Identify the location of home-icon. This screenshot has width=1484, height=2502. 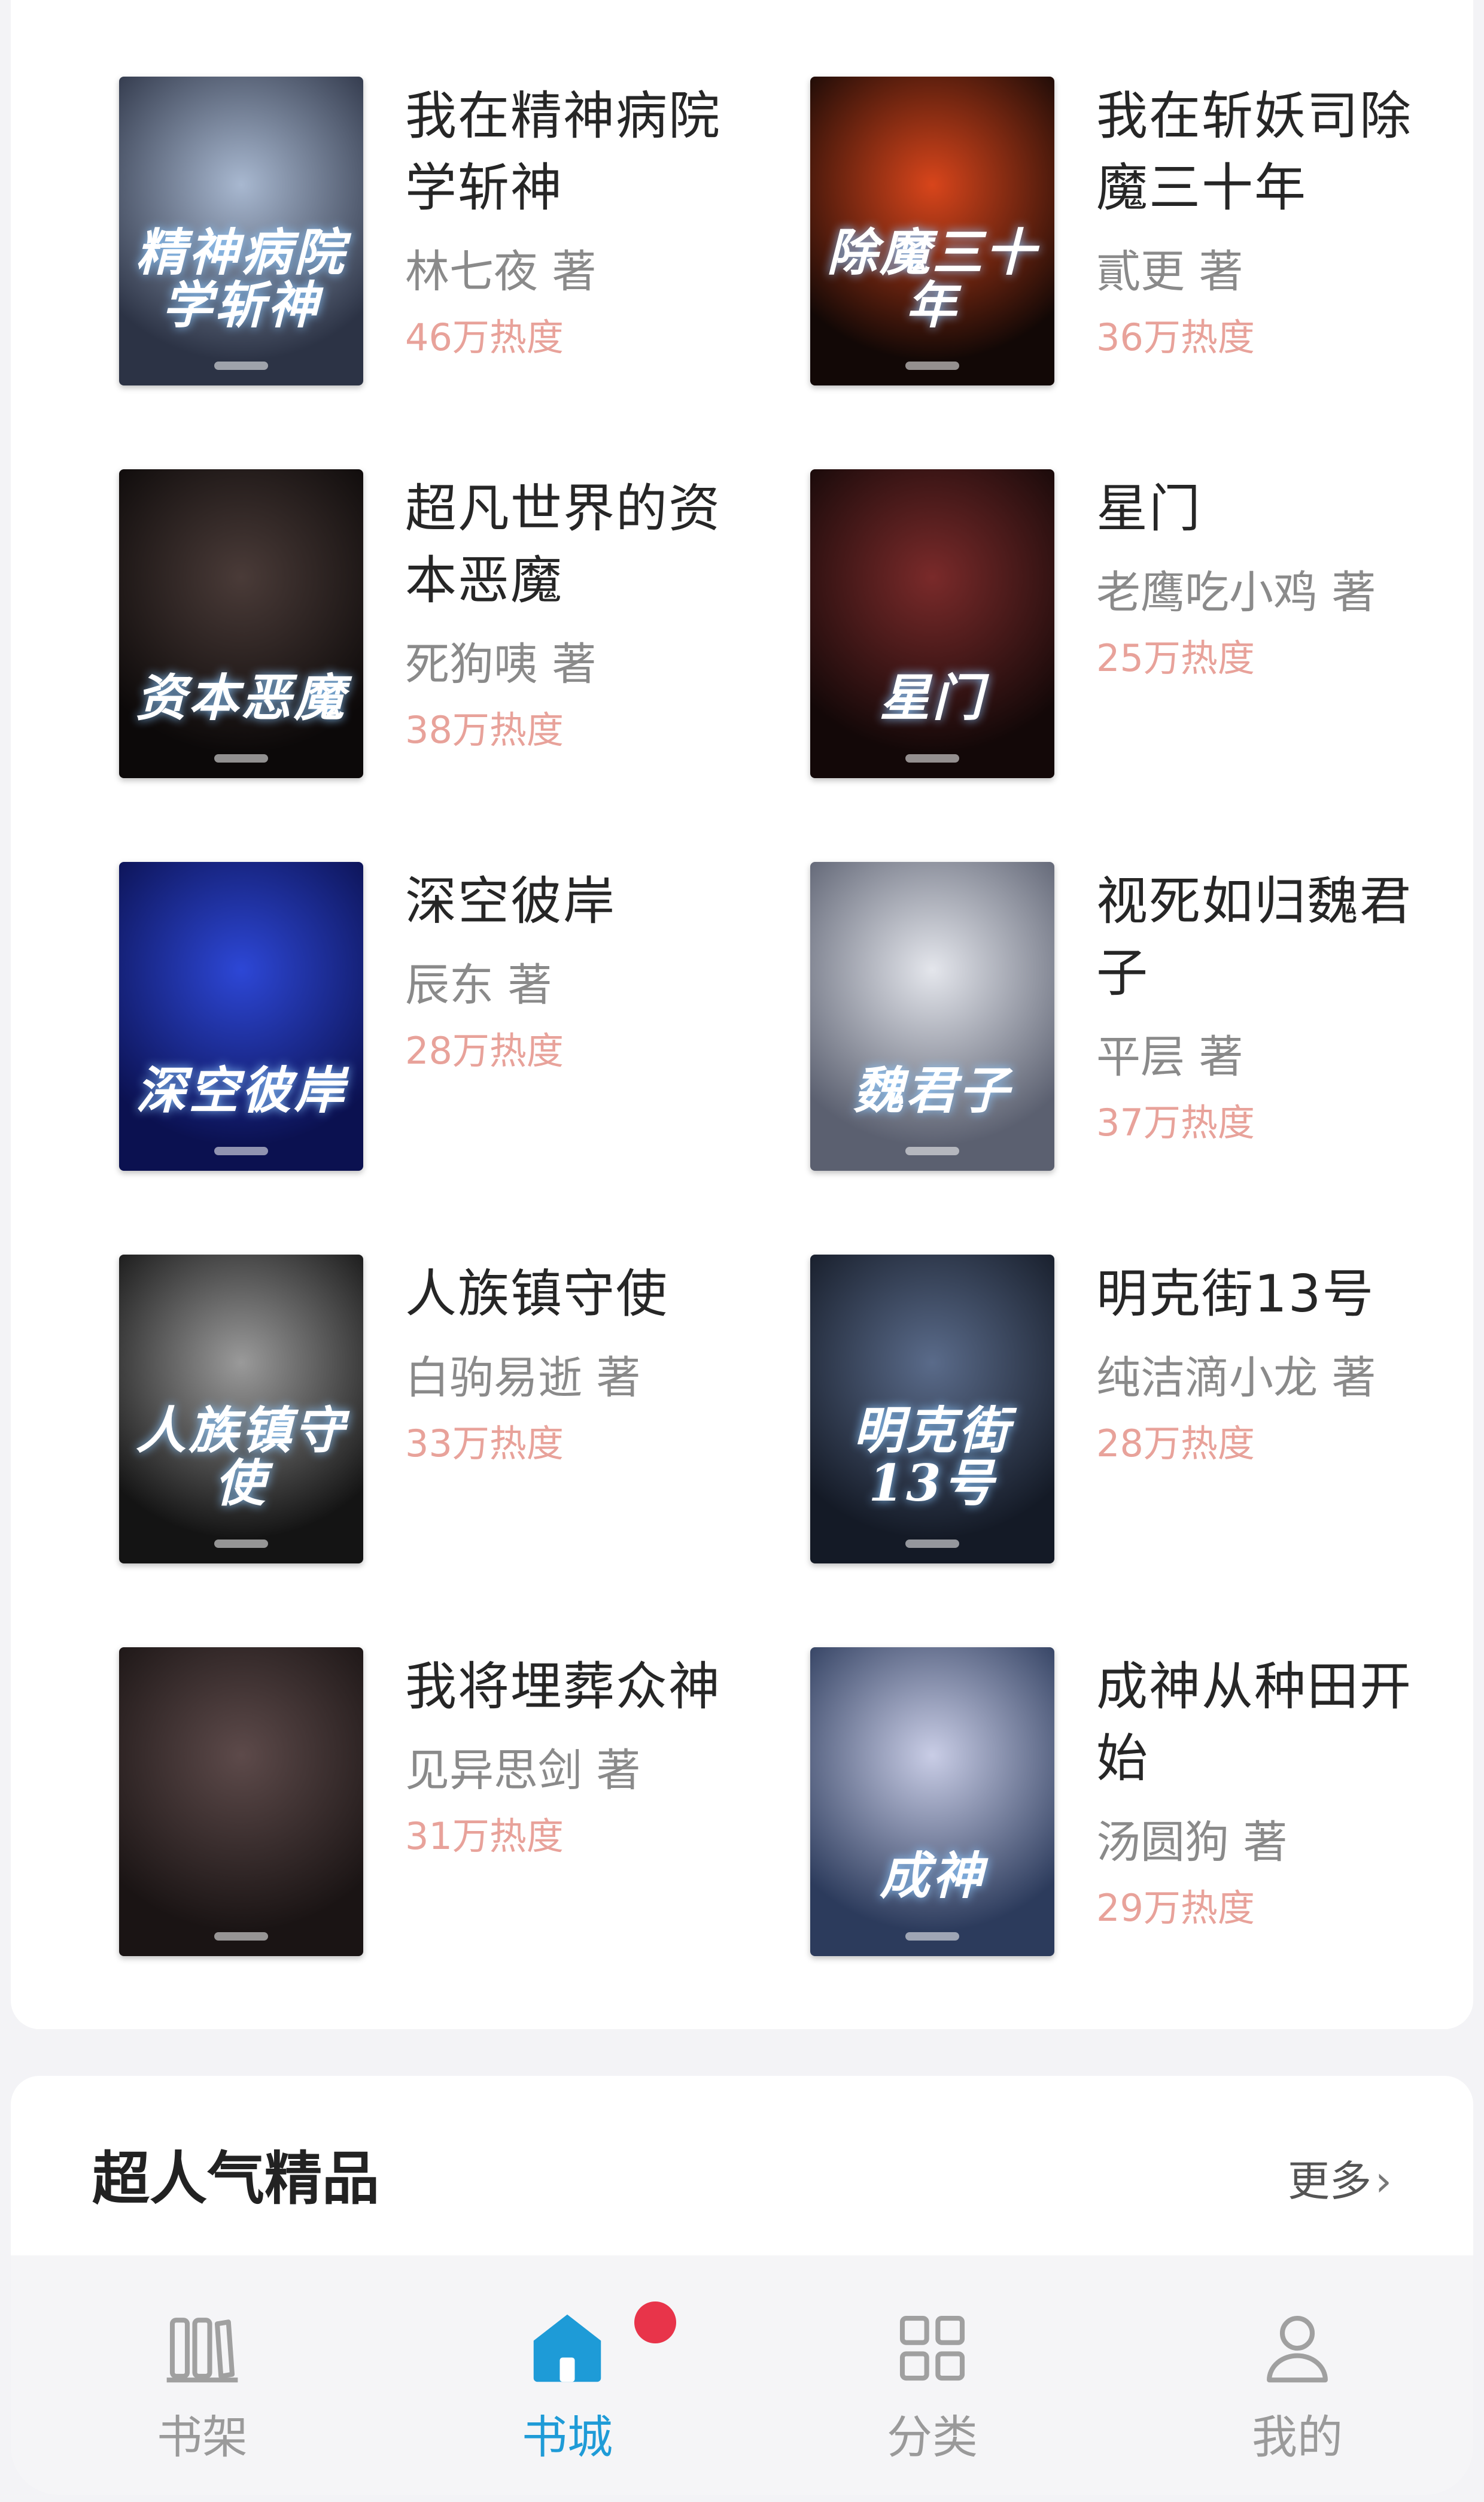
(567, 2348).